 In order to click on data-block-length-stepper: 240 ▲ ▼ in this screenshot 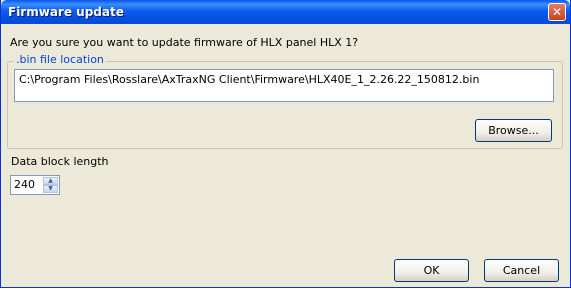, I will do `click(35, 185)`.